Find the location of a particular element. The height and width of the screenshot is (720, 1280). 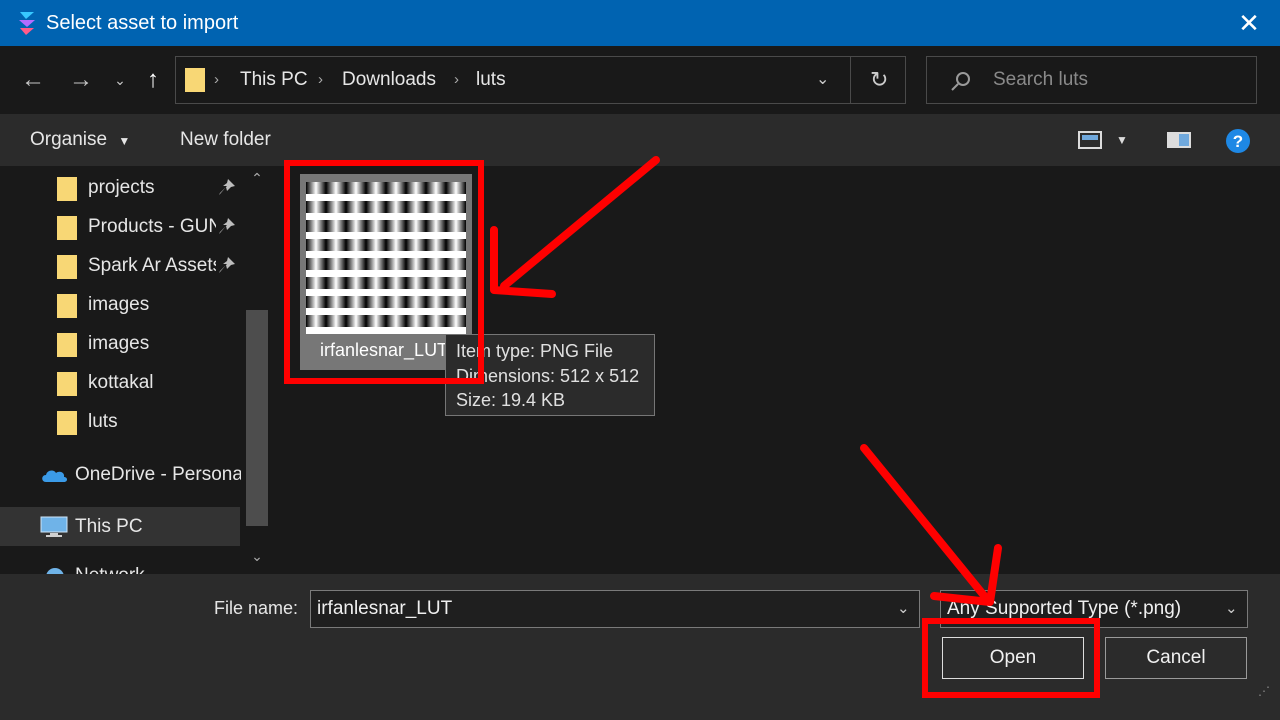

address-divider is located at coordinates (850, 80).